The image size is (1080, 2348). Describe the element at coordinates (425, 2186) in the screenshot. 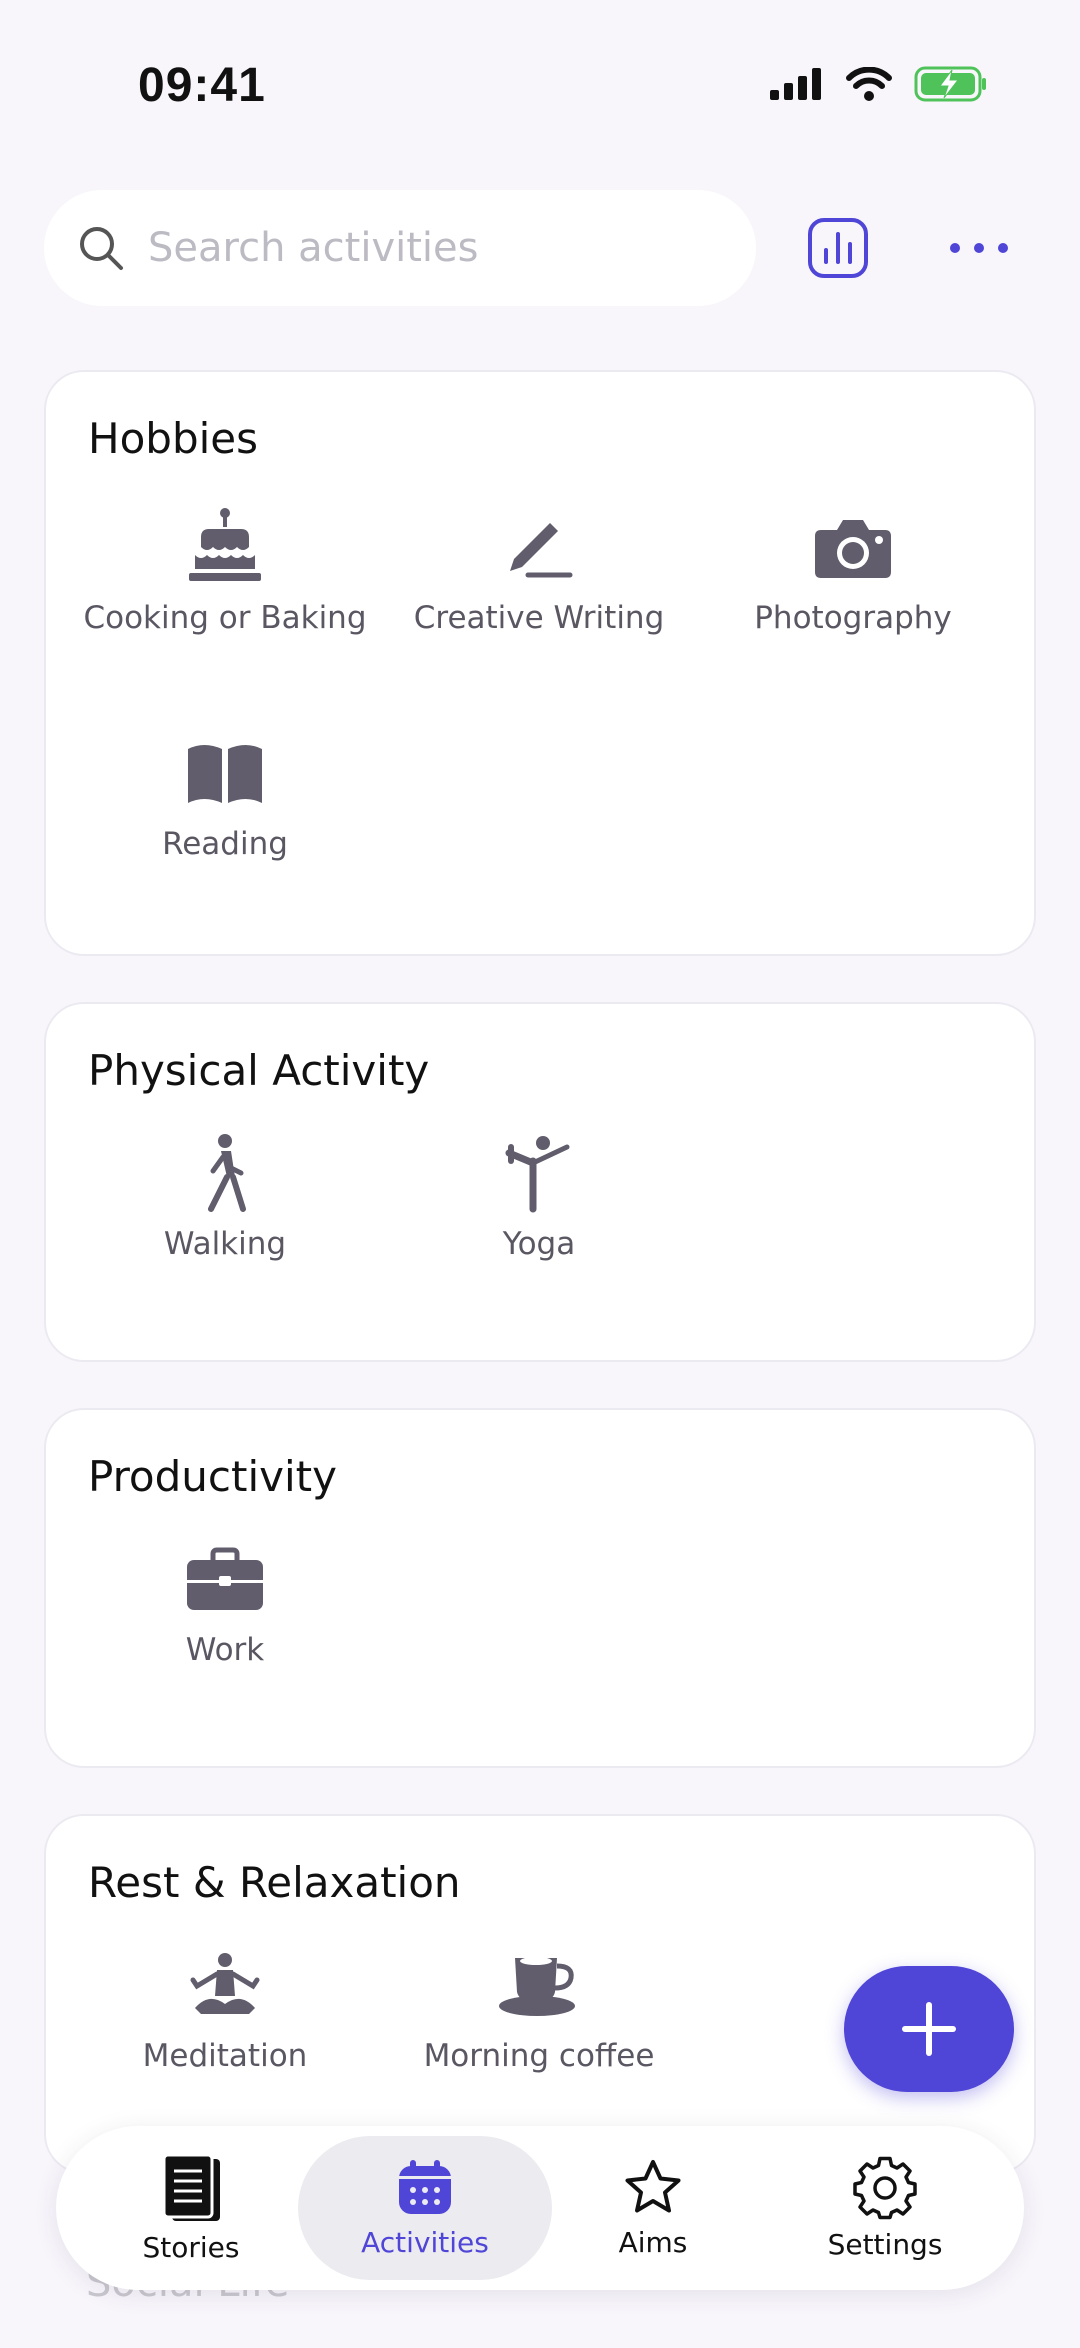

I see `calendar-icon` at that location.